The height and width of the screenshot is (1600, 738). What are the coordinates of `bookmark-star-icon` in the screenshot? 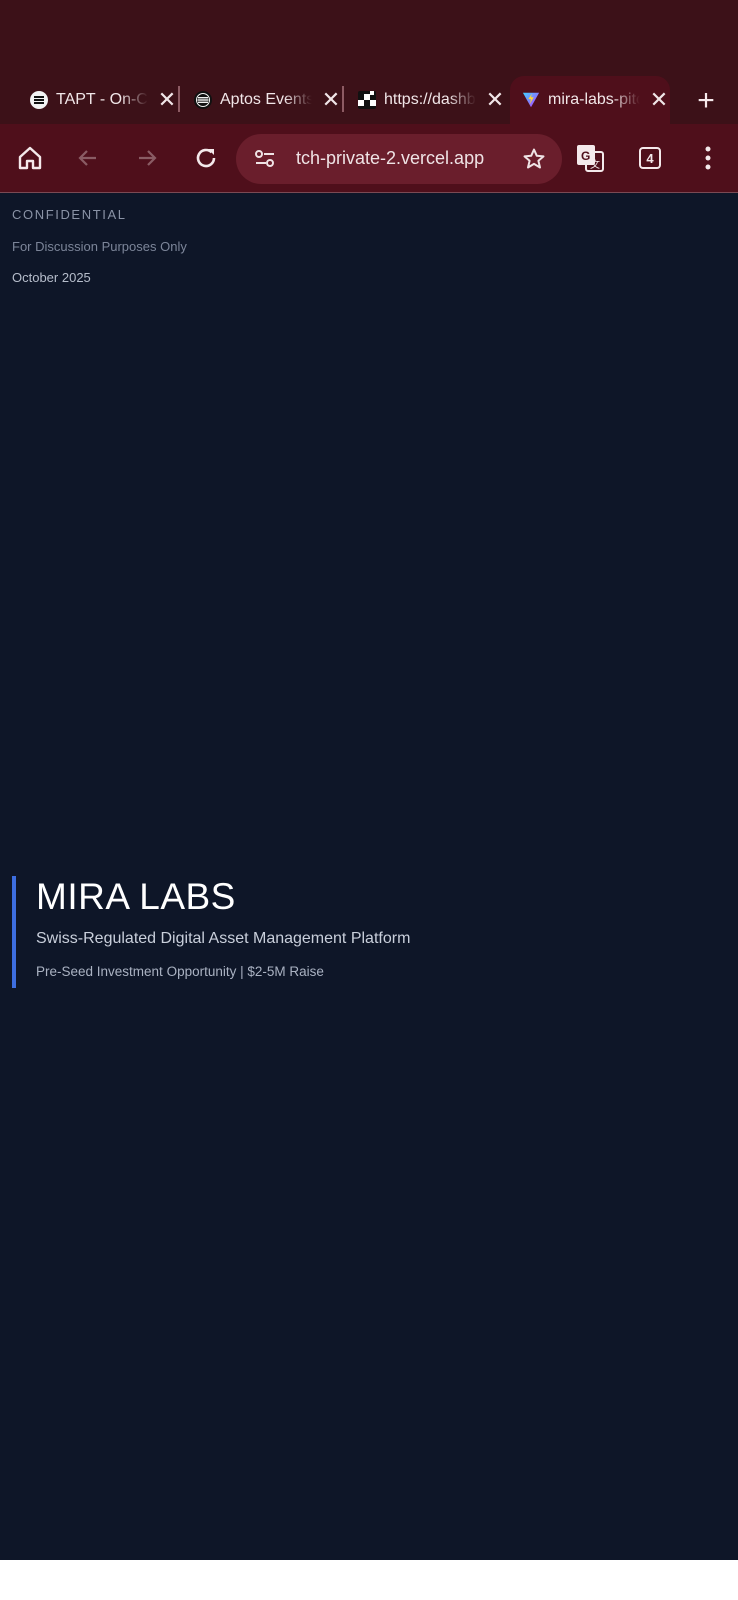 It's located at (534, 161).